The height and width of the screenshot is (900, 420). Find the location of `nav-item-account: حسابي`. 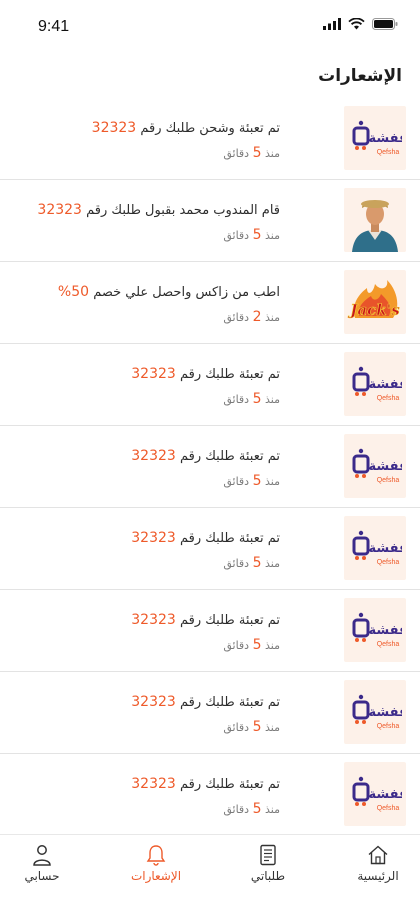

nav-item-account: حسابي is located at coordinates (46, 863).